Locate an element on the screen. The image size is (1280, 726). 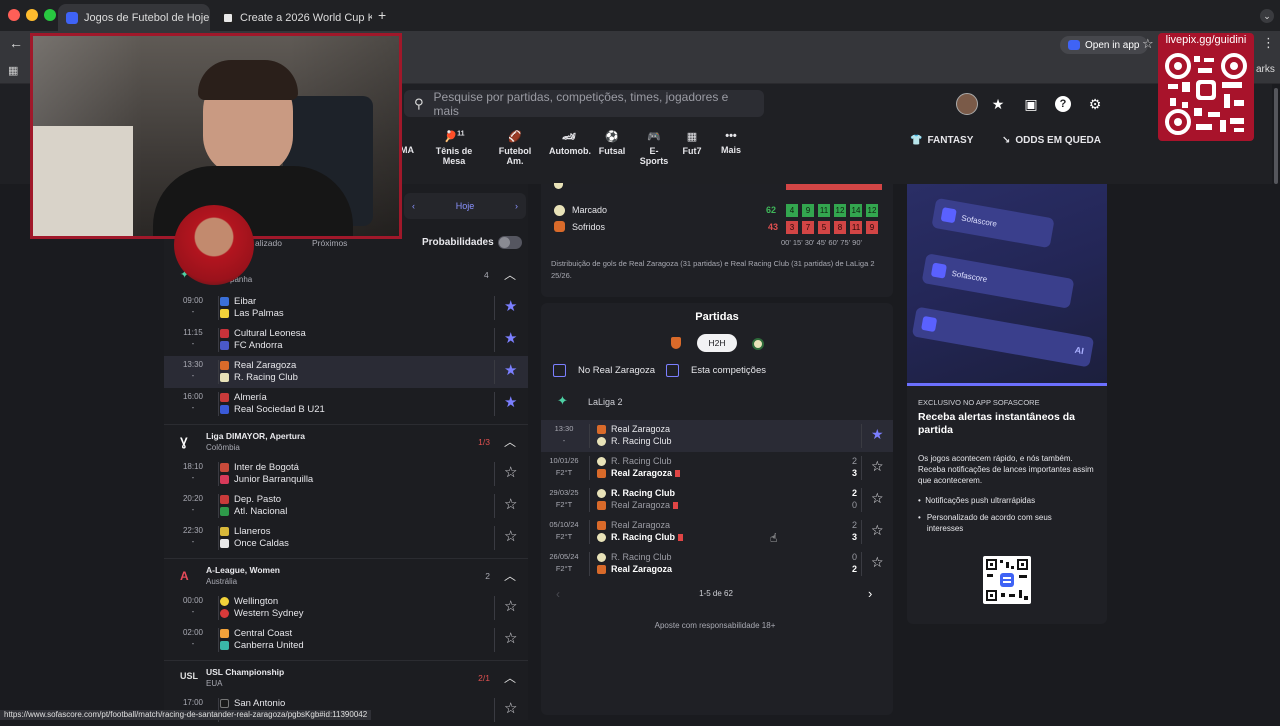
minimize-window-button is located at coordinates (32, 15).